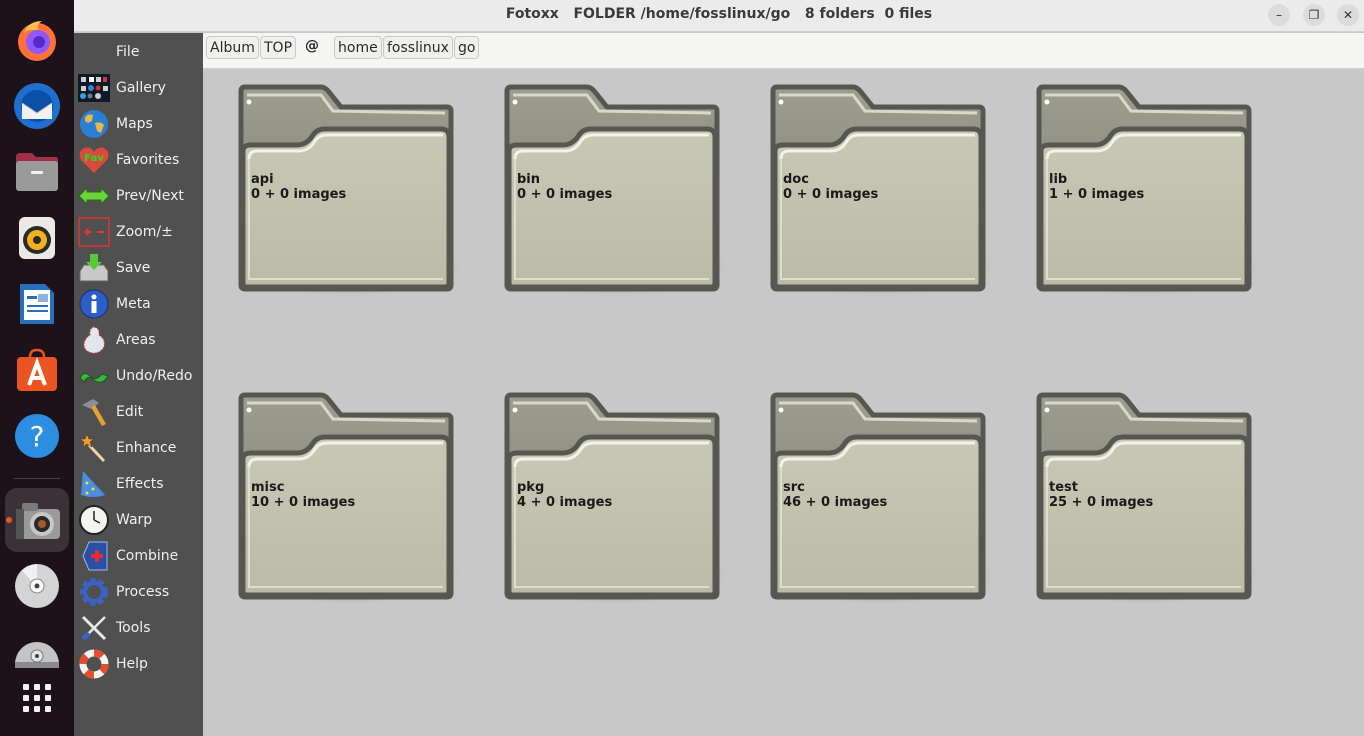 The width and height of the screenshot is (1364, 736). Describe the element at coordinates (312, 46) in the screenshot. I see `at-symbol: @` at that location.